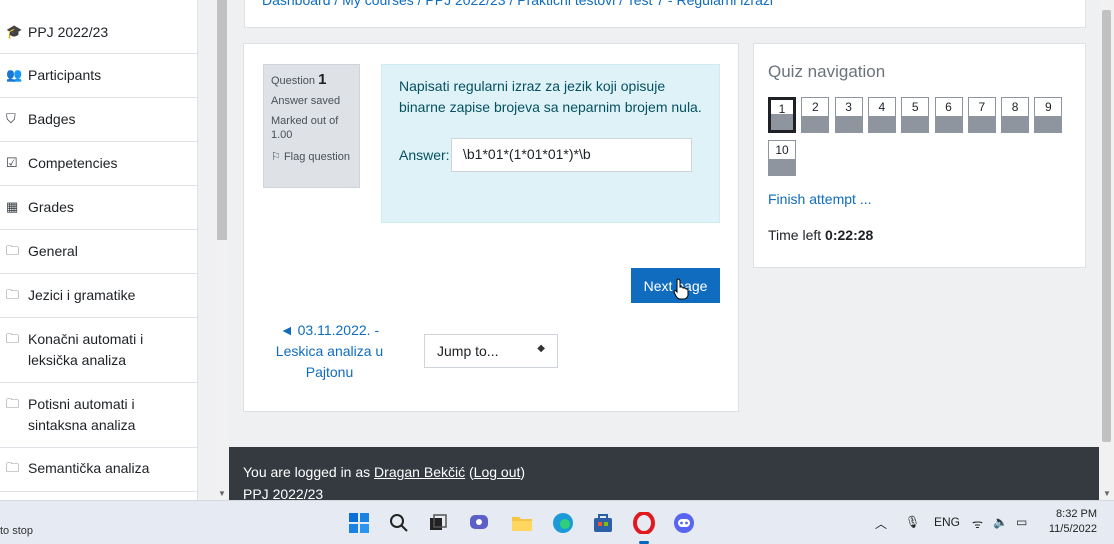  Describe the element at coordinates (1021, 522) in the screenshot. I see `battery-icon: ▭` at that location.